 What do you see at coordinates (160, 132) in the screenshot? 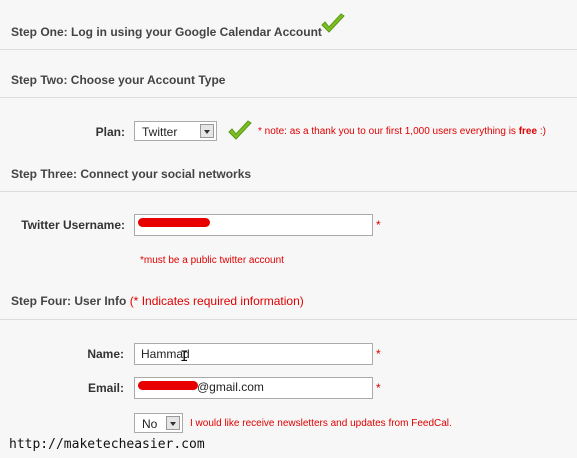
I see `plan-select-value: Twitter` at bounding box center [160, 132].